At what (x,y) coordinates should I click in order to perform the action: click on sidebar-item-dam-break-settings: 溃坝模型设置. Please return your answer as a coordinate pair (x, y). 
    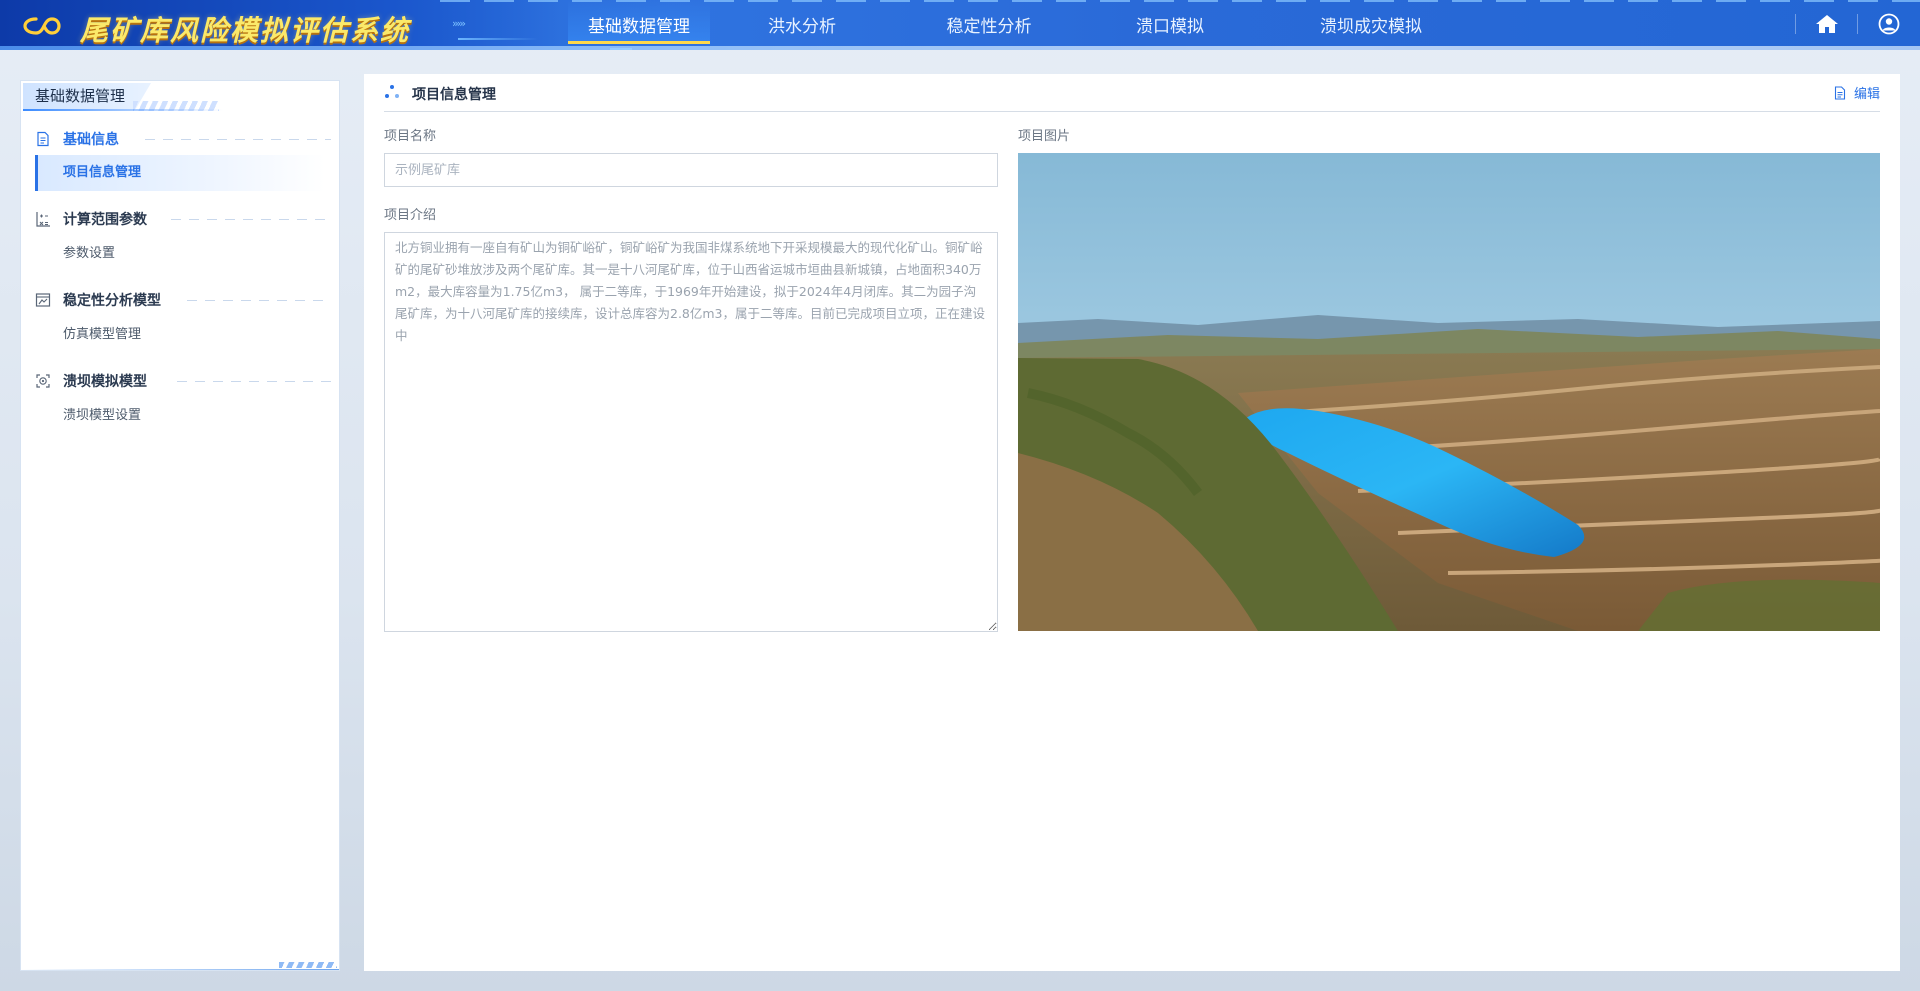
    Looking at the image, I should click on (180, 416).